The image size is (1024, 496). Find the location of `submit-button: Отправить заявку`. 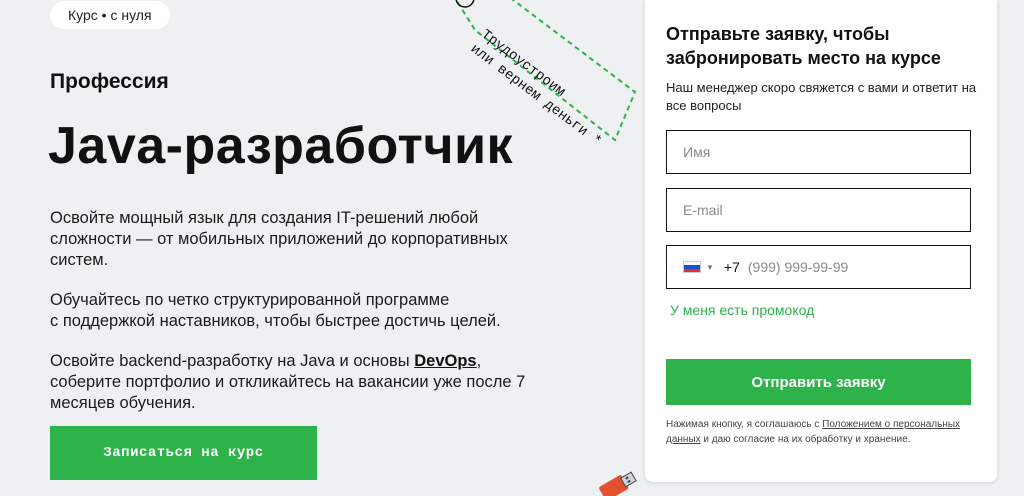

submit-button: Отправить заявку is located at coordinates (818, 382).